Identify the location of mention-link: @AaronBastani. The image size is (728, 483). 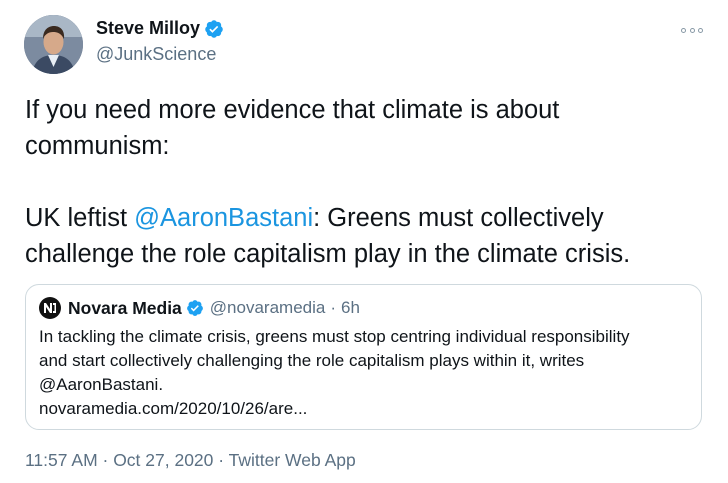
(223, 218).